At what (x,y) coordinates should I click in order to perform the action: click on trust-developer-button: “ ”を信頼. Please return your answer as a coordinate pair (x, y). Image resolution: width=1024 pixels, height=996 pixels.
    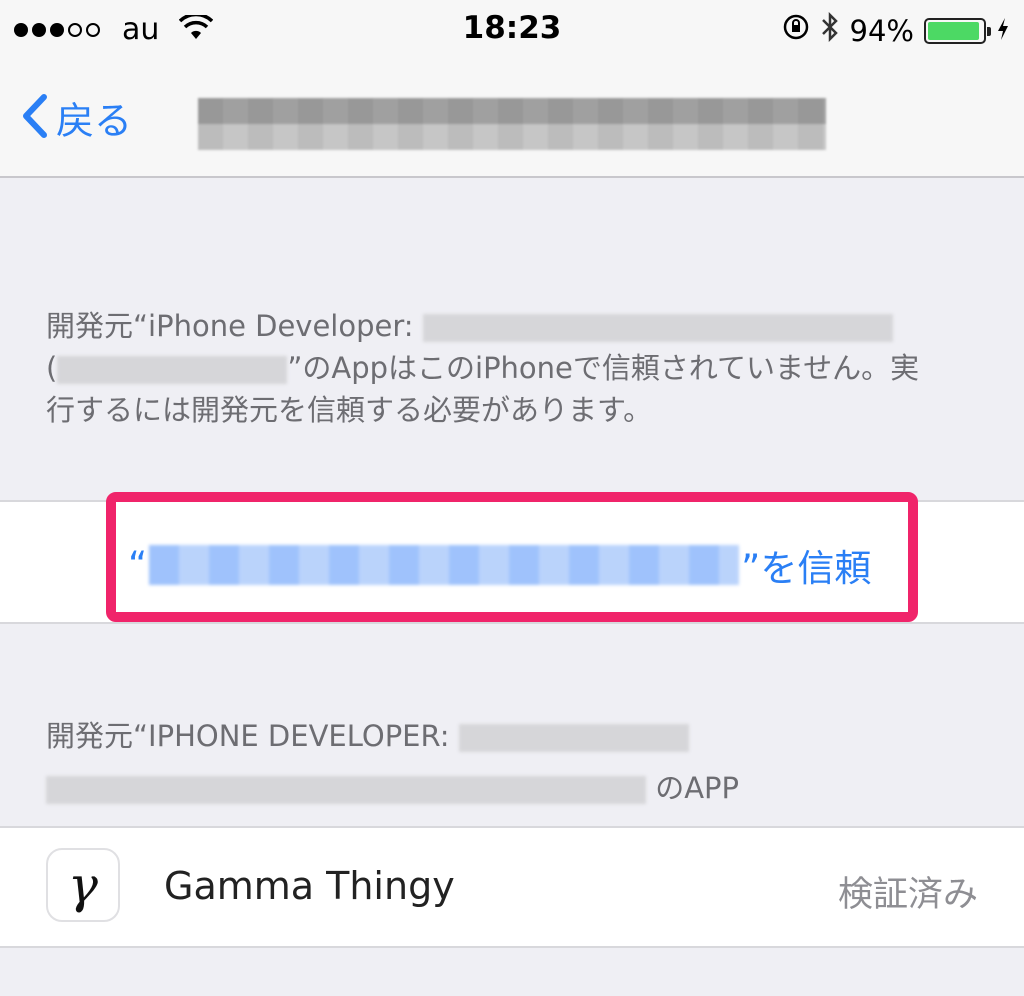
    Looking at the image, I should click on (499, 565).